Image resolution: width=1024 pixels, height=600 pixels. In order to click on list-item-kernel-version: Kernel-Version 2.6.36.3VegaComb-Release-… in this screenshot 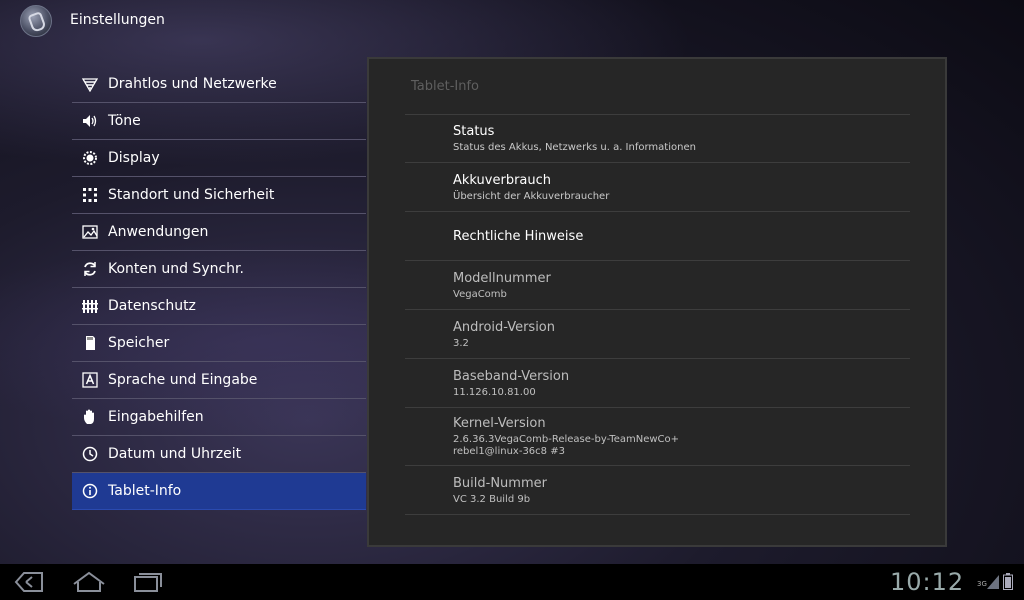, I will do `click(657, 437)`.